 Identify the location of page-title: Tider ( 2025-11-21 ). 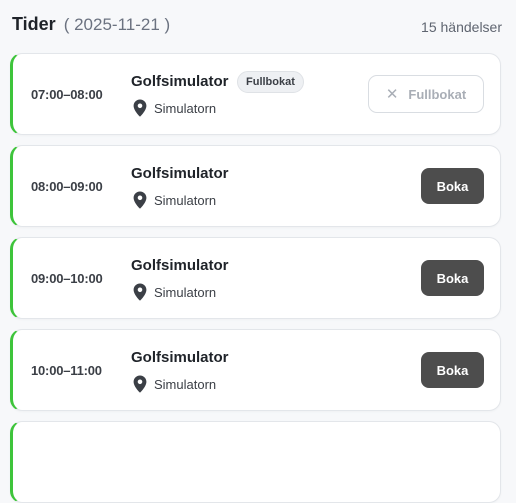
(91, 24).